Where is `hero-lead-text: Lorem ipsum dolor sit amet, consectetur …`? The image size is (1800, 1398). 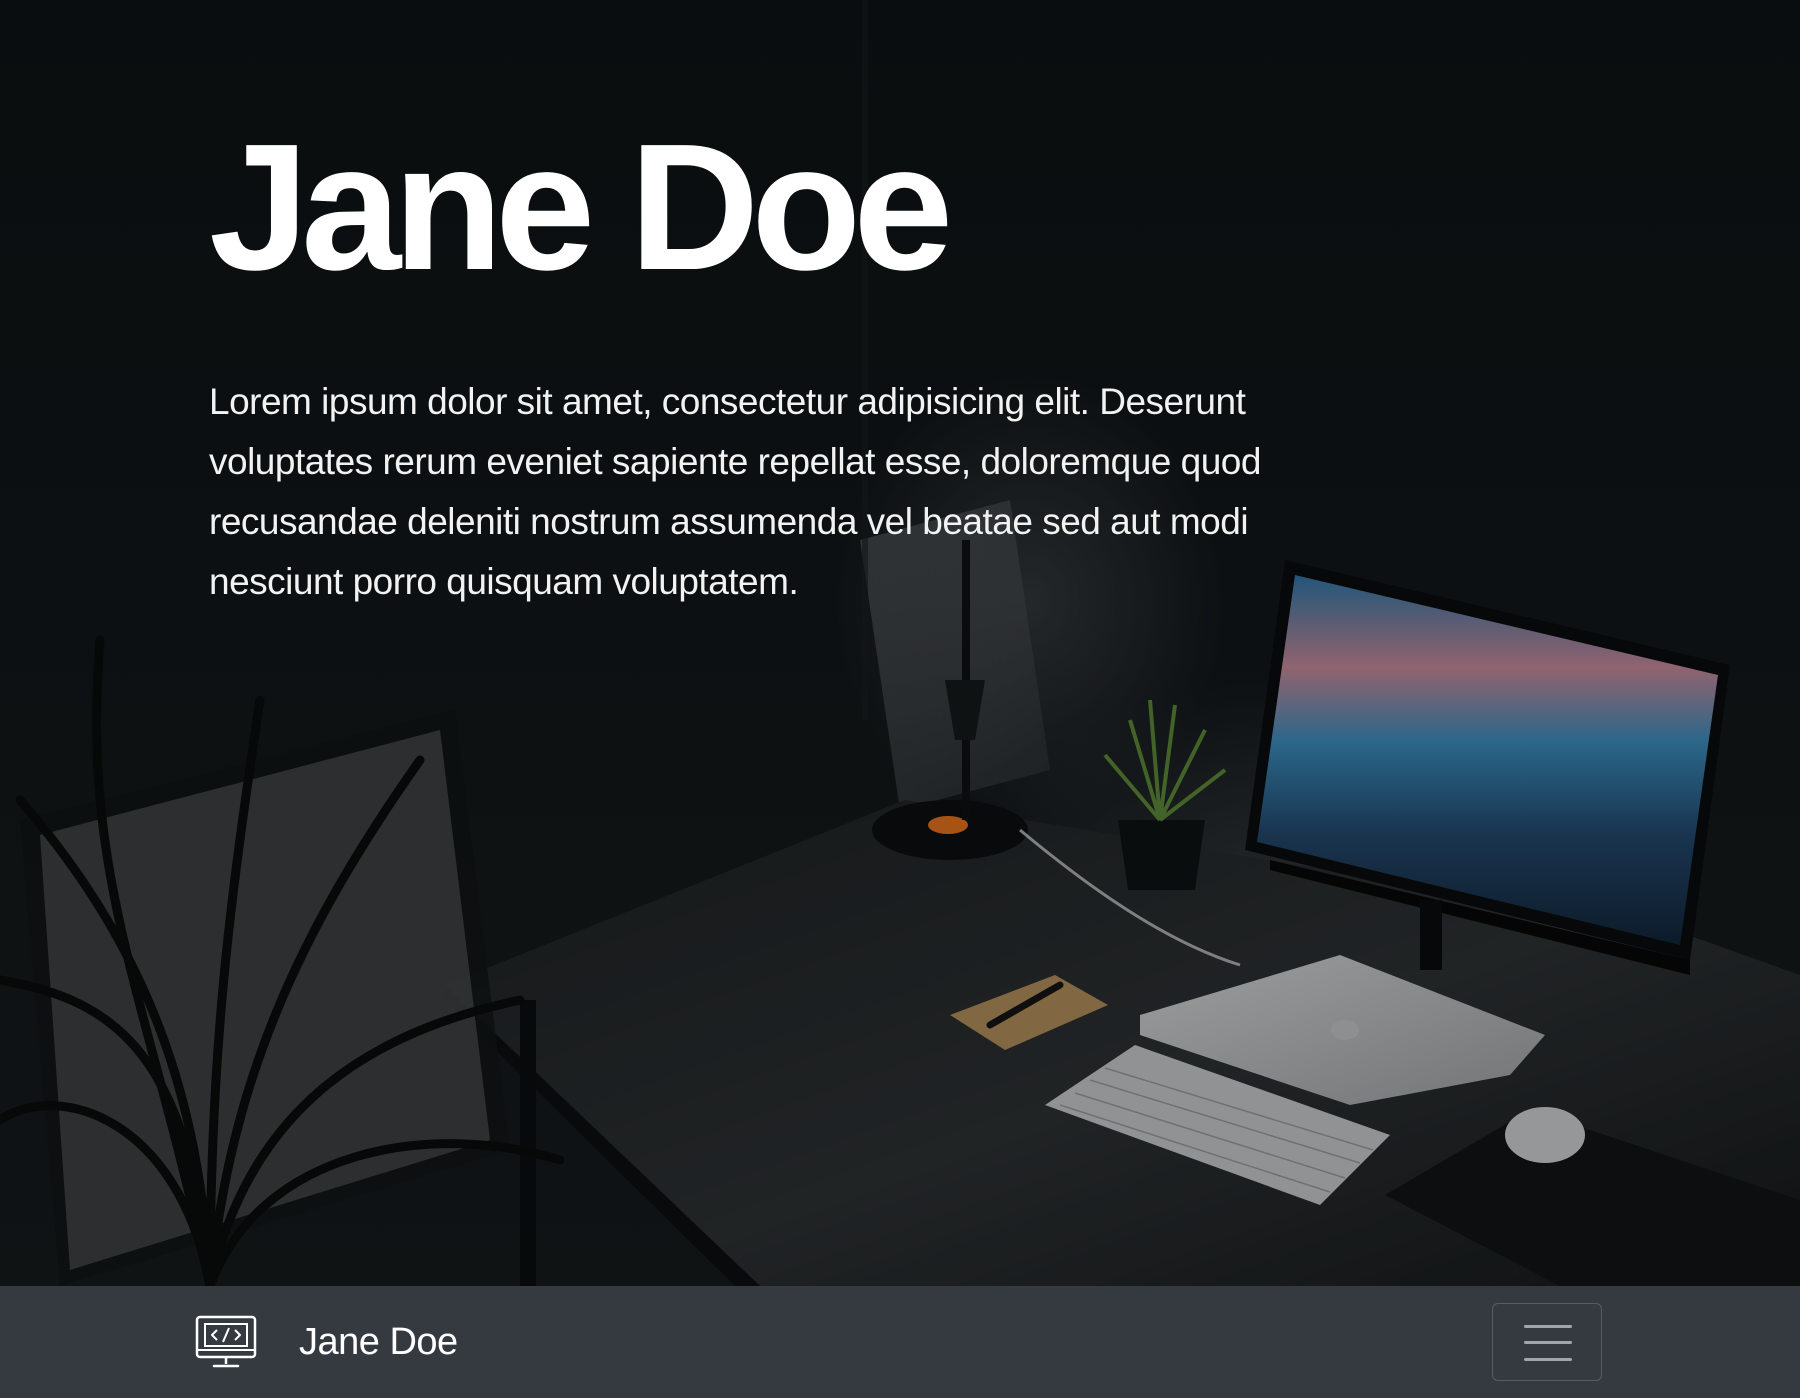 hero-lead-text: Lorem ipsum dolor sit amet, consectetur … is located at coordinates (735, 491).